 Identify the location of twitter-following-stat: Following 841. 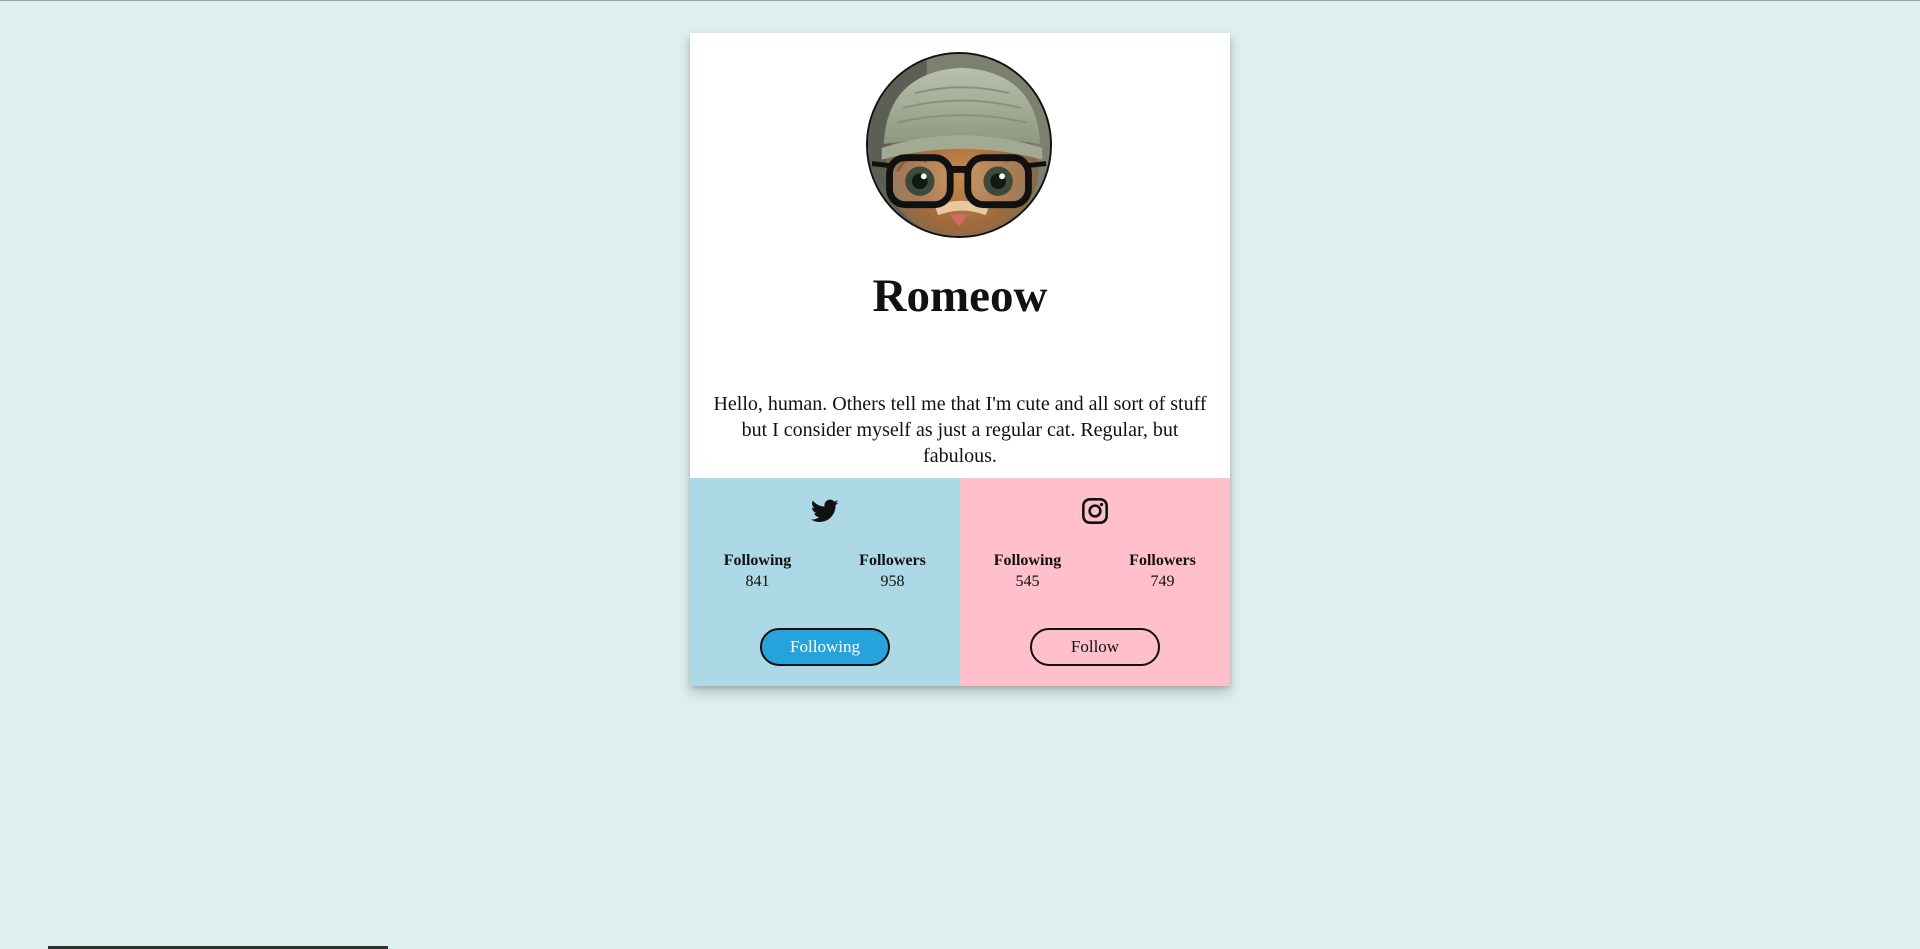
(757, 572).